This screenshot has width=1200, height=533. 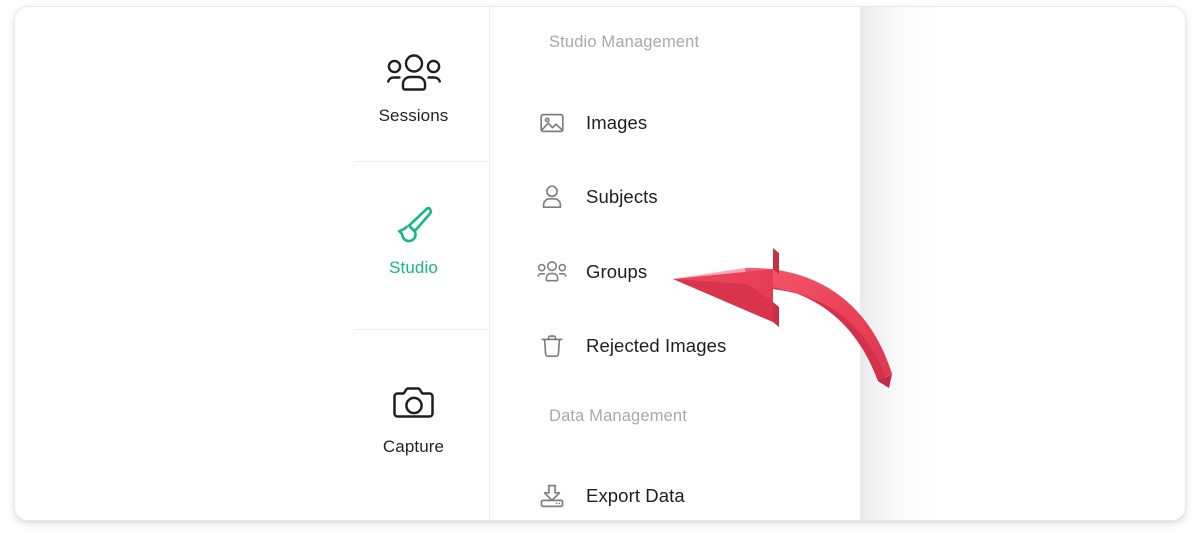 What do you see at coordinates (617, 271) in the screenshot?
I see `menu-item-groups-label: Groups` at bounding box center [617, 271].